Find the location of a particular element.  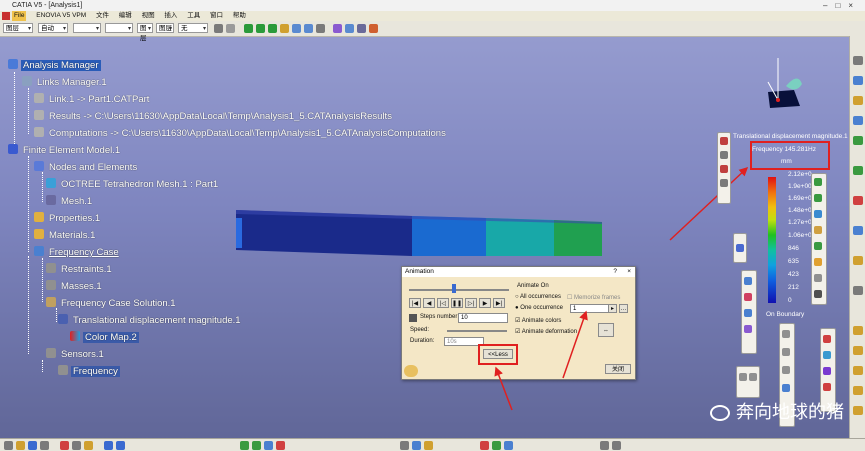

new-file-icon is located at coordinates (8, 445).